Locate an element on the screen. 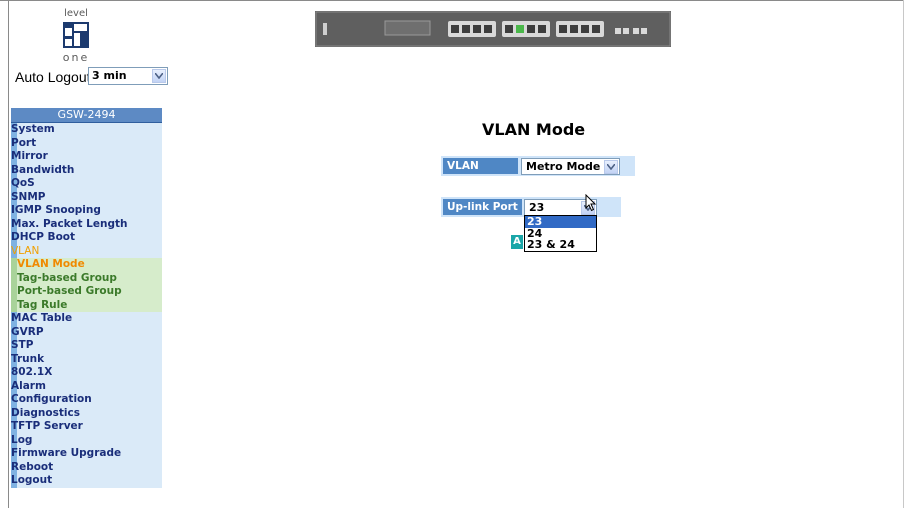 Image resolution: width=904 pixels, height=508 pixels. sidebar-item-firmware-upgrade: Firmware Upgrade is located at coordinates (86, 454).